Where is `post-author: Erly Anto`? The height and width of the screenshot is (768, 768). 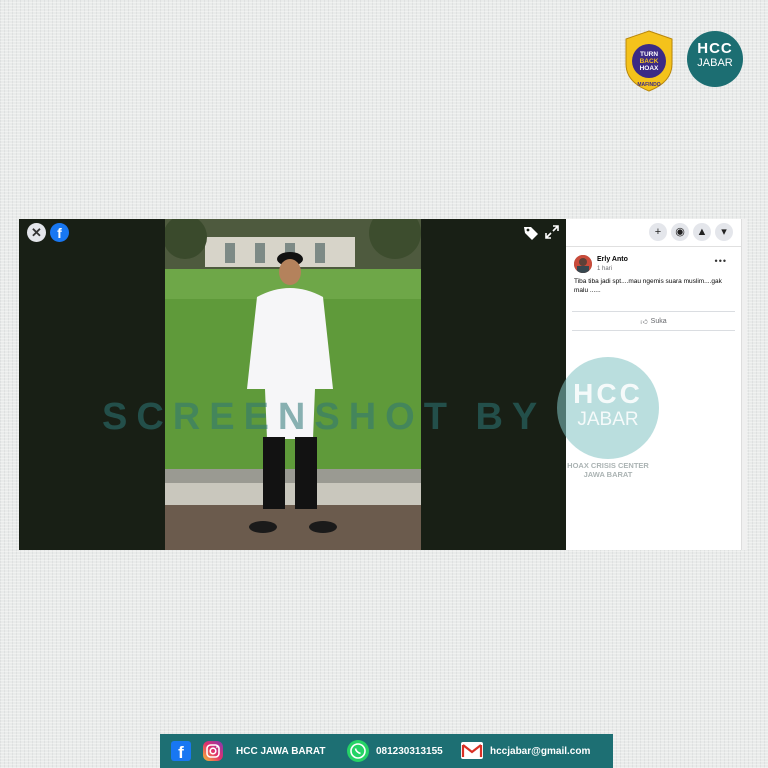 post-author: Erly Anto is located at coordinates (612, 259).